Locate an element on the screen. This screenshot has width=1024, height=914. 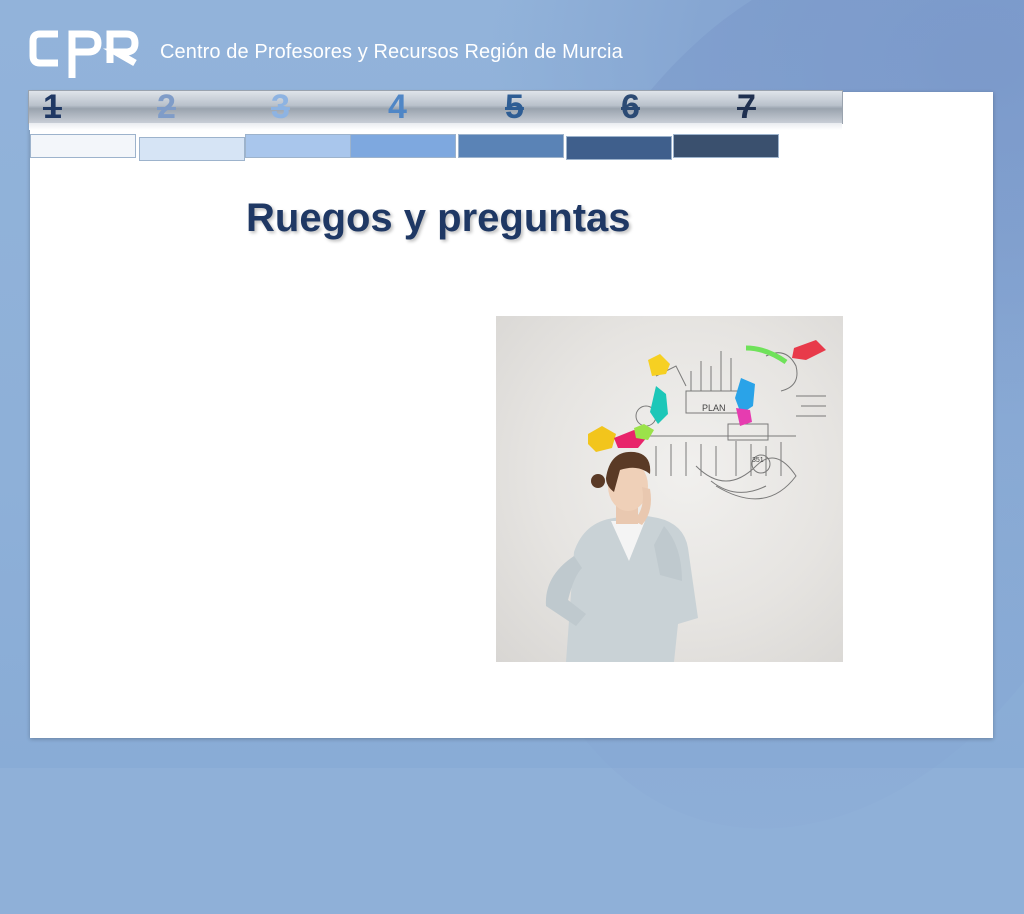
step-4: 4 is located at coordinates (397, 107).